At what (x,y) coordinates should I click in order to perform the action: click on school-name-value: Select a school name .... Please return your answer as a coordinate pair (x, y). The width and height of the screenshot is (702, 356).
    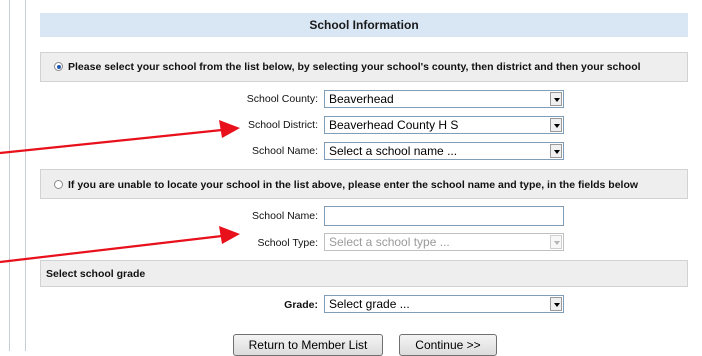
    Looking at the image, I should click on (393, 151).